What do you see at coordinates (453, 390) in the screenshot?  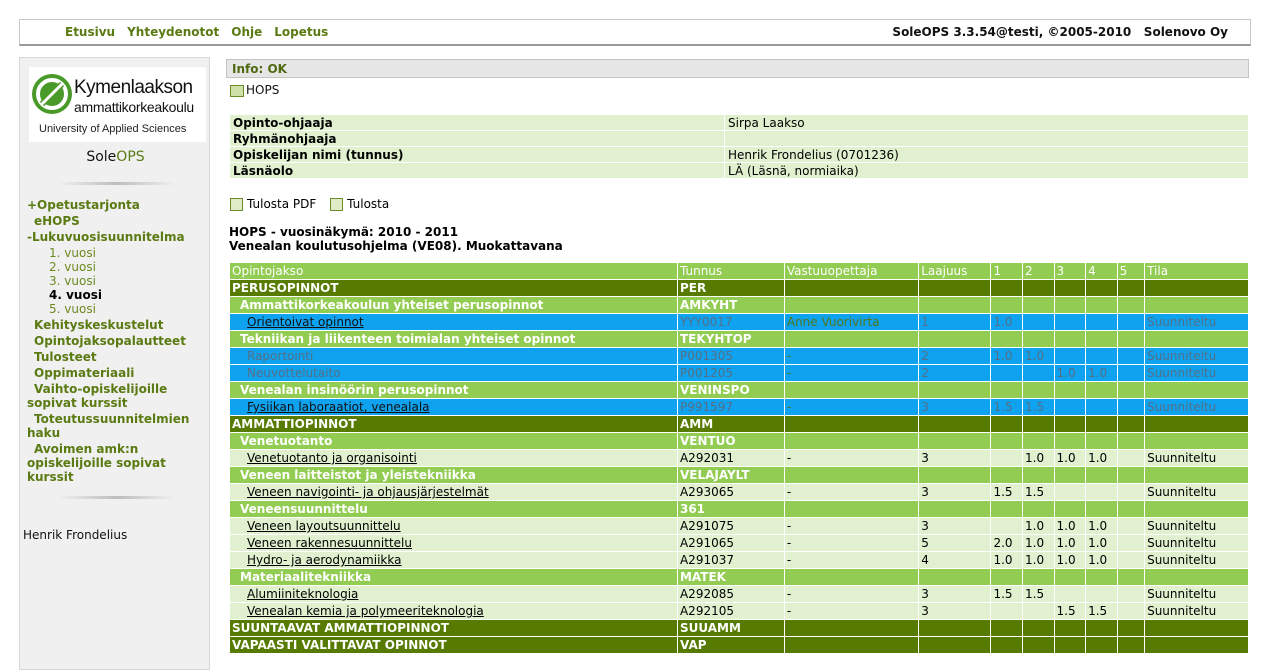 I see `section-name: Venealan insinöörin perusopinnot` at bounding box center [453, 390].